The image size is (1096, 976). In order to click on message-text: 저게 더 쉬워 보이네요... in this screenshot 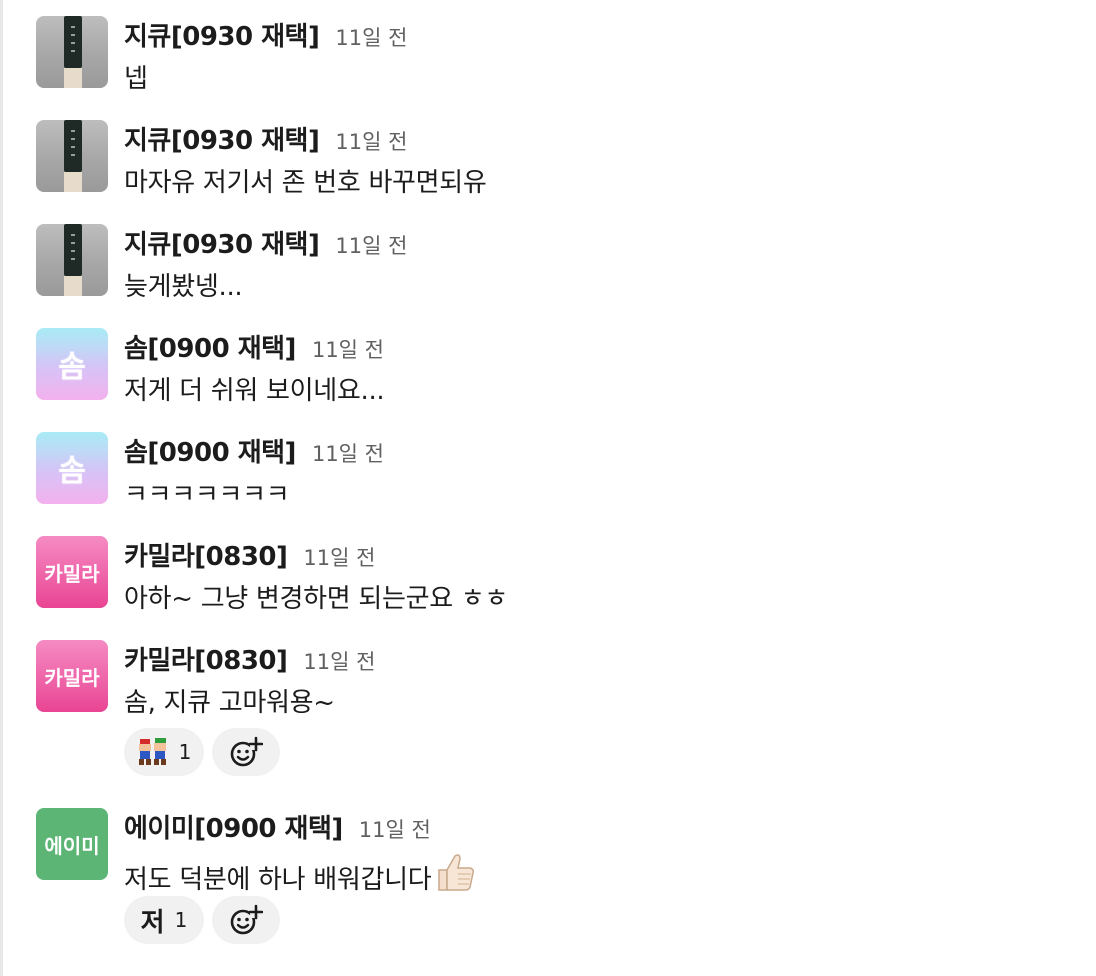, I will do `click(254, 391)`.